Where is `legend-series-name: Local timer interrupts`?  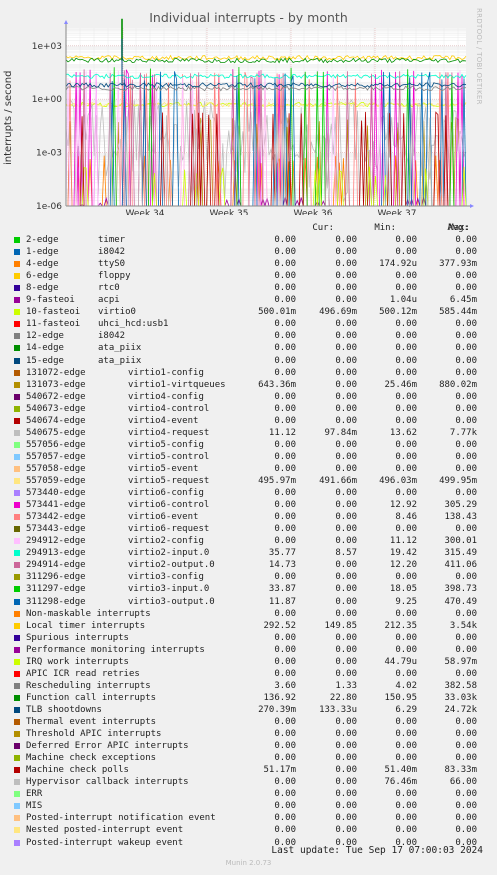
legend-series-name: Local timer interrupts is located at coordinates (86, 625).